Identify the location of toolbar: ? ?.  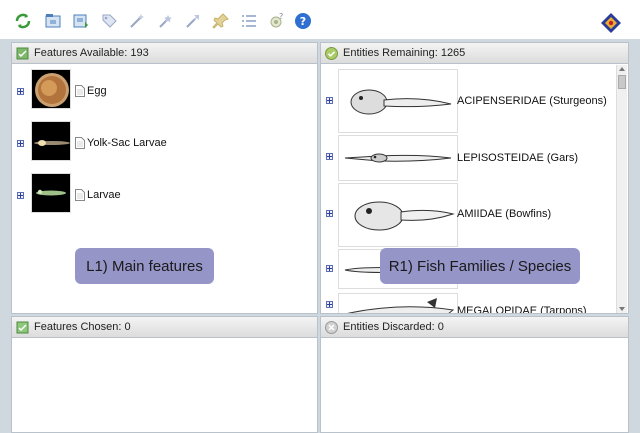
(320, 20).